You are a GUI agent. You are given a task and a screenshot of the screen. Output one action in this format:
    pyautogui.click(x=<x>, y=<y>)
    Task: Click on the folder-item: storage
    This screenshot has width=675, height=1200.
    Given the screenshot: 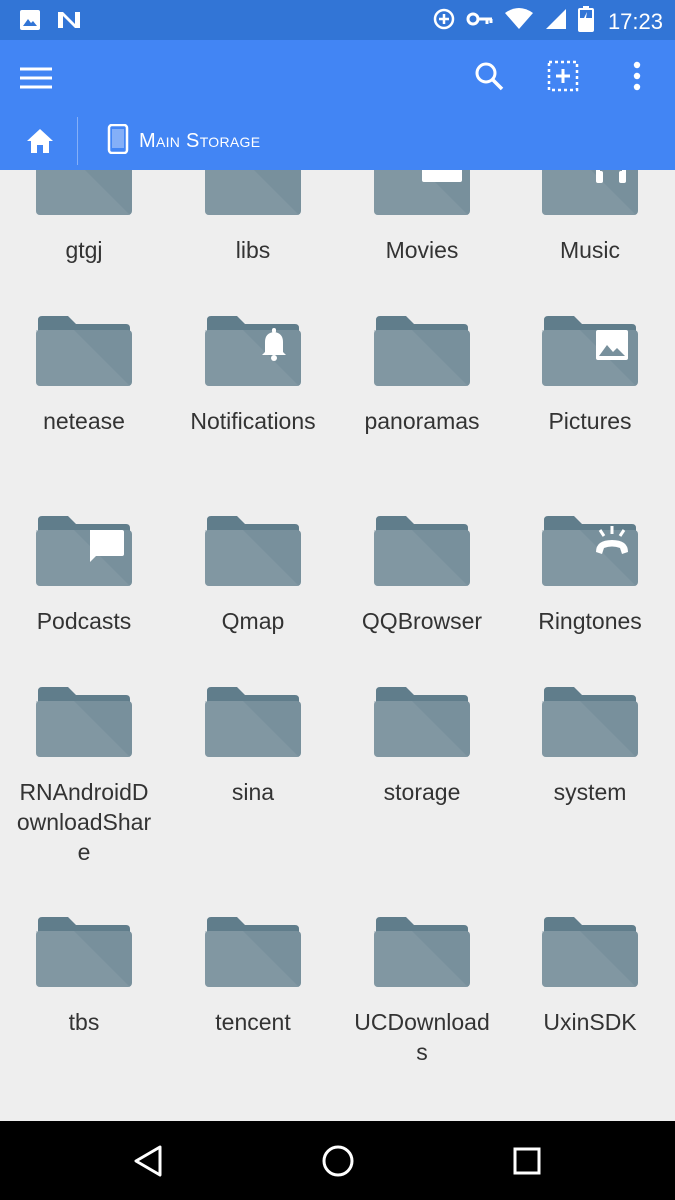 What is the action you would take?
    pyautogui.click(x=422, y=747)
    